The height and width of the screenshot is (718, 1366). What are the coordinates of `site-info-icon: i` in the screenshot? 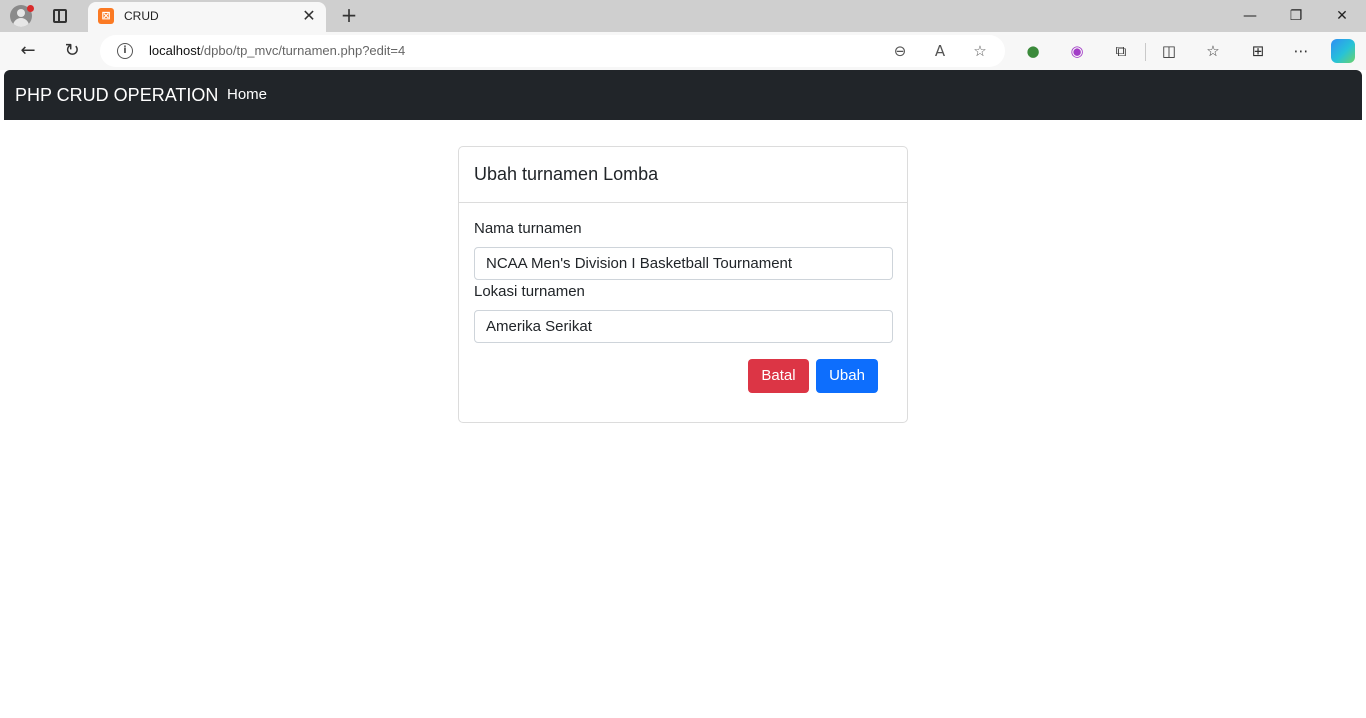 It's located at (125, 51).